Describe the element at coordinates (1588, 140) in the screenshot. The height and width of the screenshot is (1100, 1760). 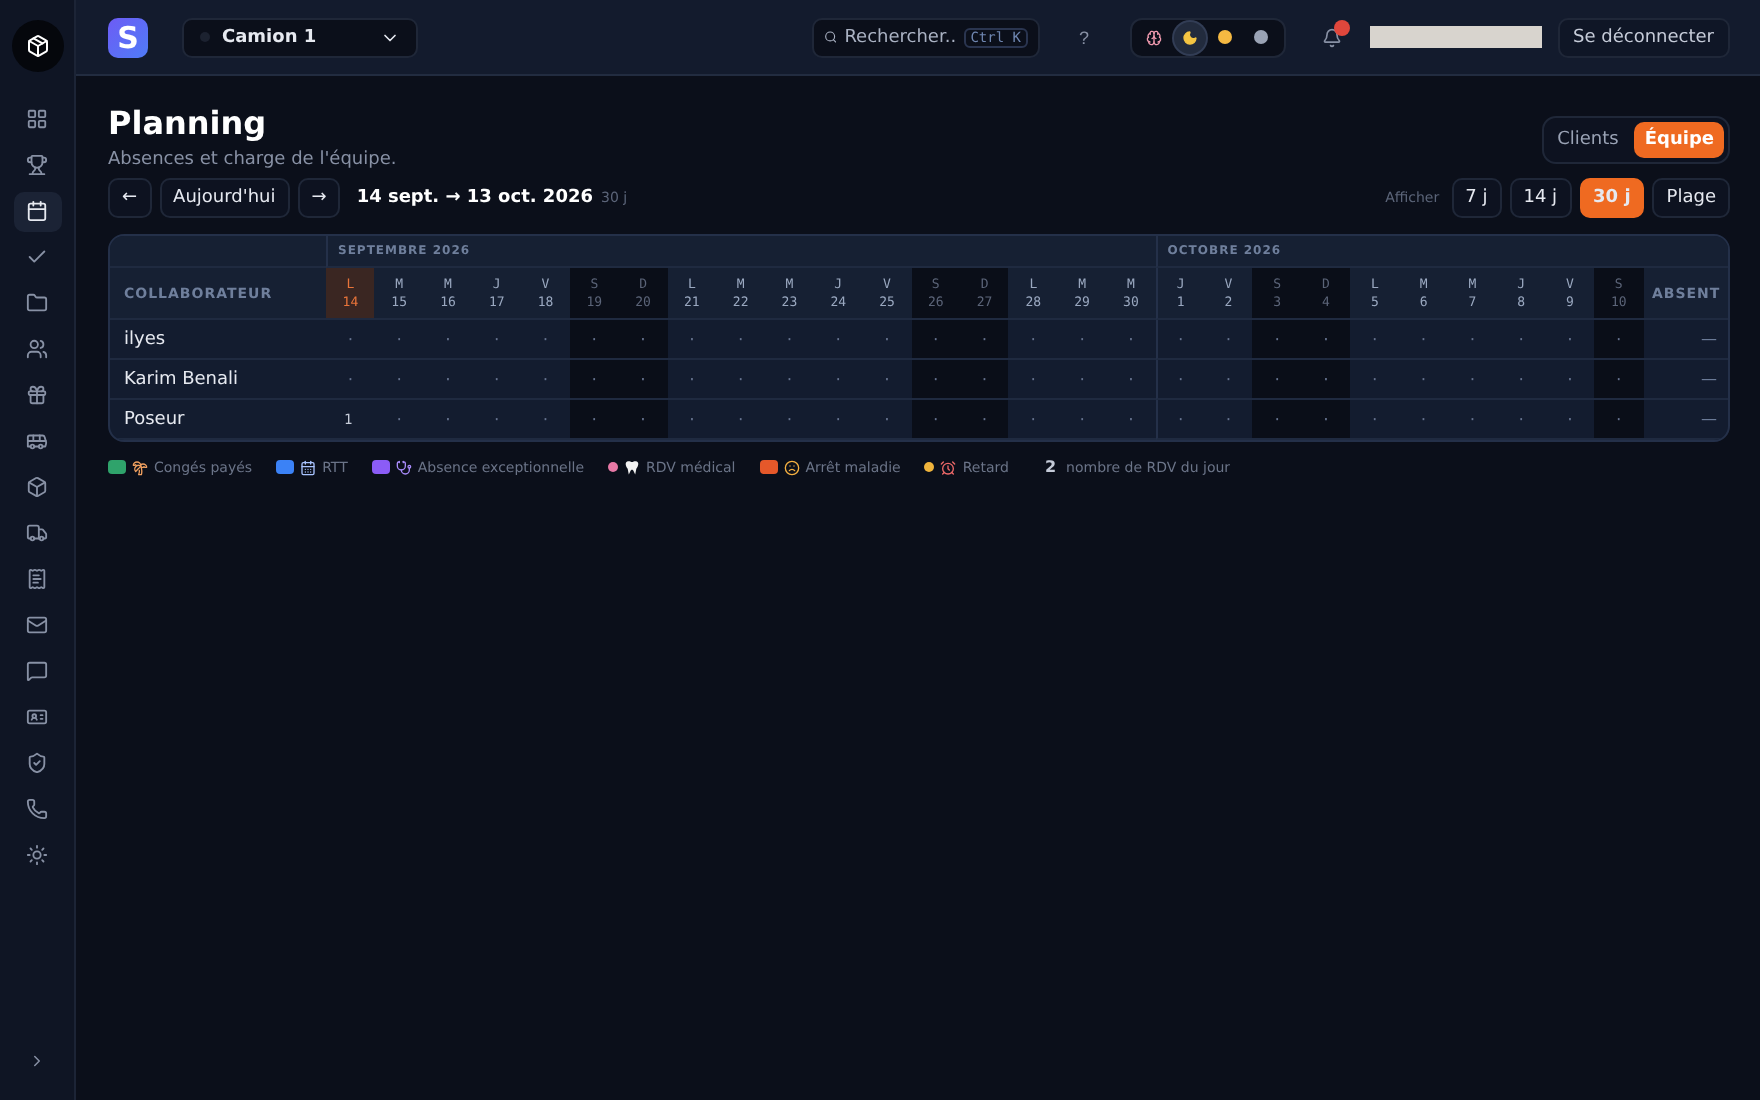
I see `mode-tab: Clients` at that location.